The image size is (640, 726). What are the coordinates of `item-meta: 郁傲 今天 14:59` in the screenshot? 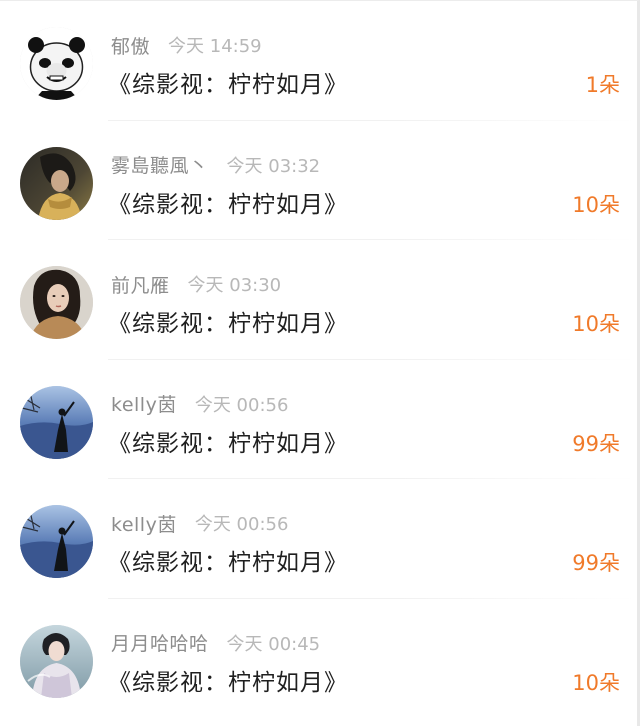 It's located at (186, 45).